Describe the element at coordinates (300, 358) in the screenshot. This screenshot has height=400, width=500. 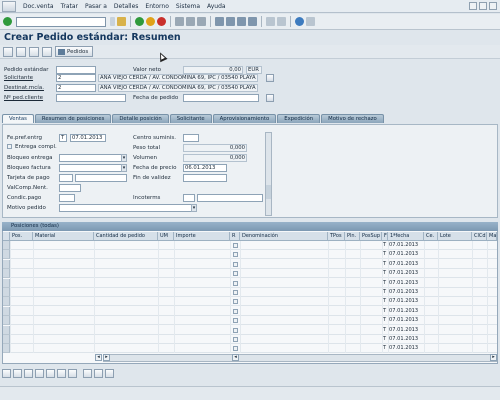
I see `items-horizontal-scrollbar` at that location.